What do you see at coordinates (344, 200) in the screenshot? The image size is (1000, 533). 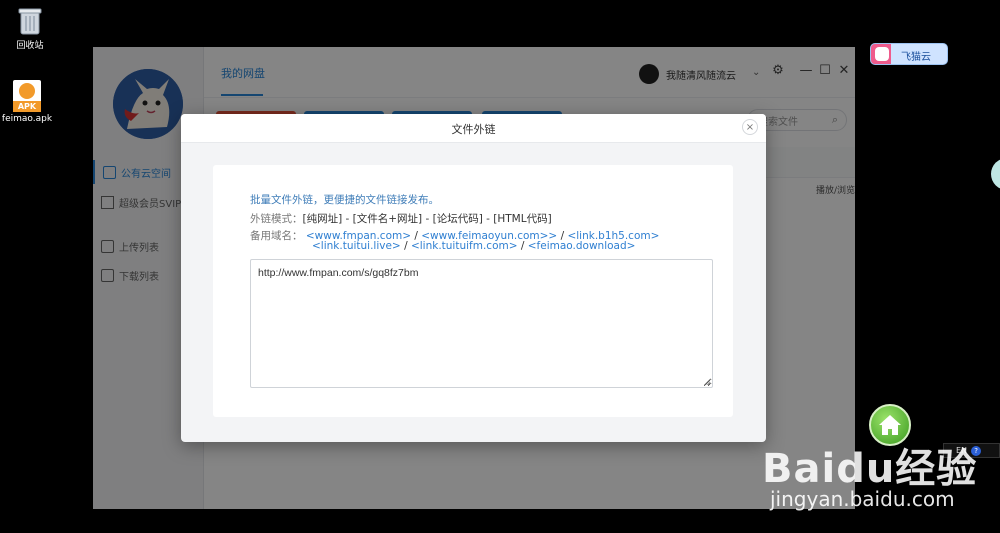 I see `dialog-tip: 批量文件外链，更便捷的文件链接发布。` at bounding box center [344, 200].